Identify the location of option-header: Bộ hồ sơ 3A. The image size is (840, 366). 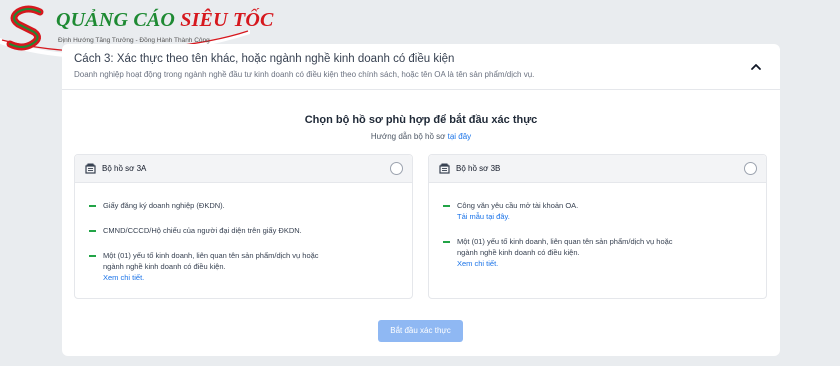
(243, 169).